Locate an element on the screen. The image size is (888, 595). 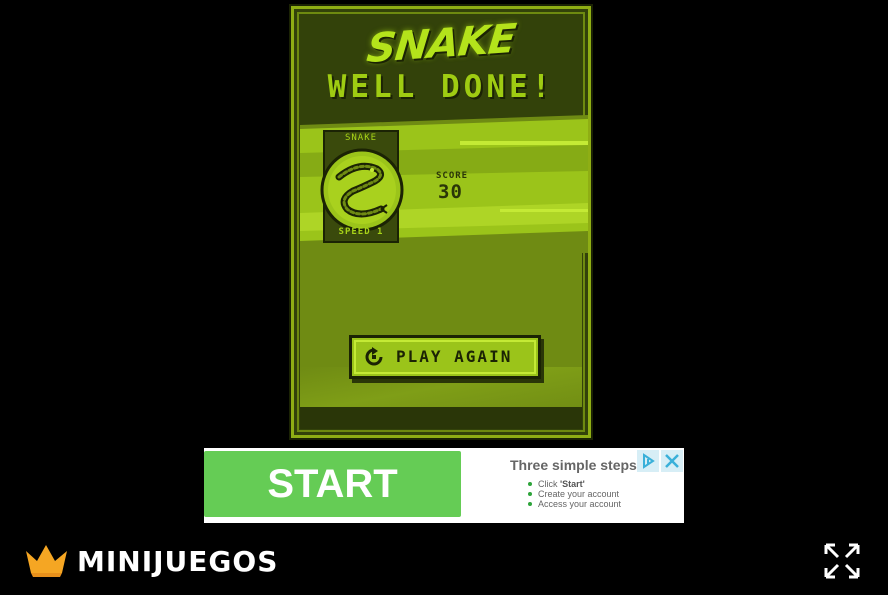
bottom-bar is located at coordinates (441, 418).